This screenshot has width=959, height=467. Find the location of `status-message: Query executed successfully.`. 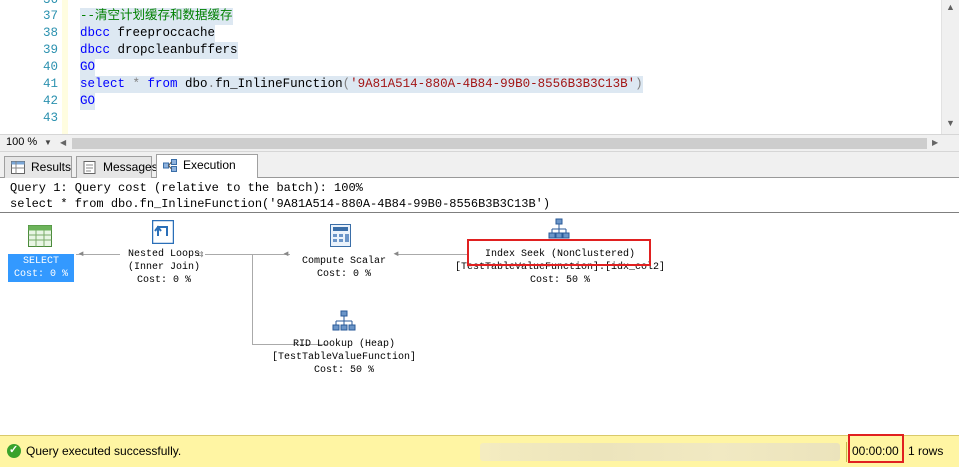

status-message: Query executed successfully. is located at coordinates (104, 451).